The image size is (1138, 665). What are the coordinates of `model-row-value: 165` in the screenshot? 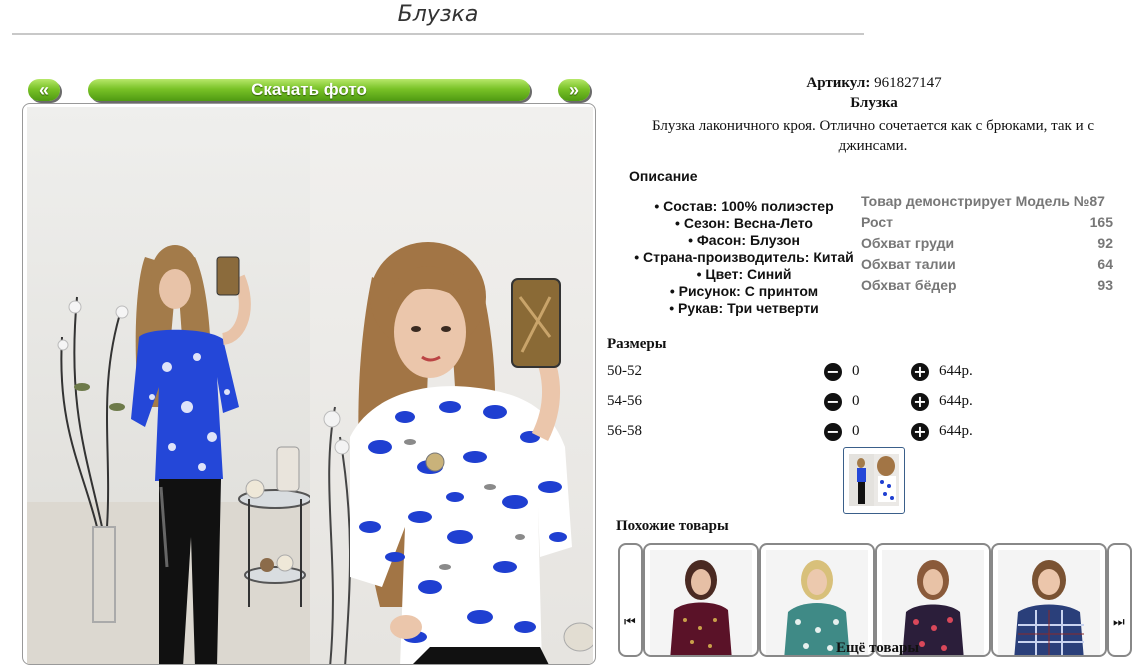 It's located at (1101, 222).